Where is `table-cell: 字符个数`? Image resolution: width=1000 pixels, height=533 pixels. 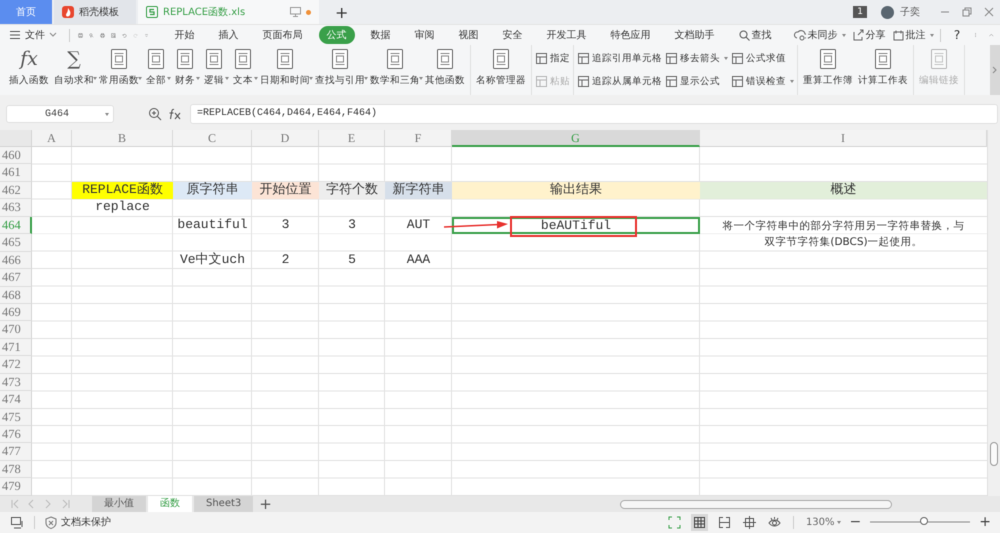 table-cell: 字符个数 is located at coordinates (352, 191).